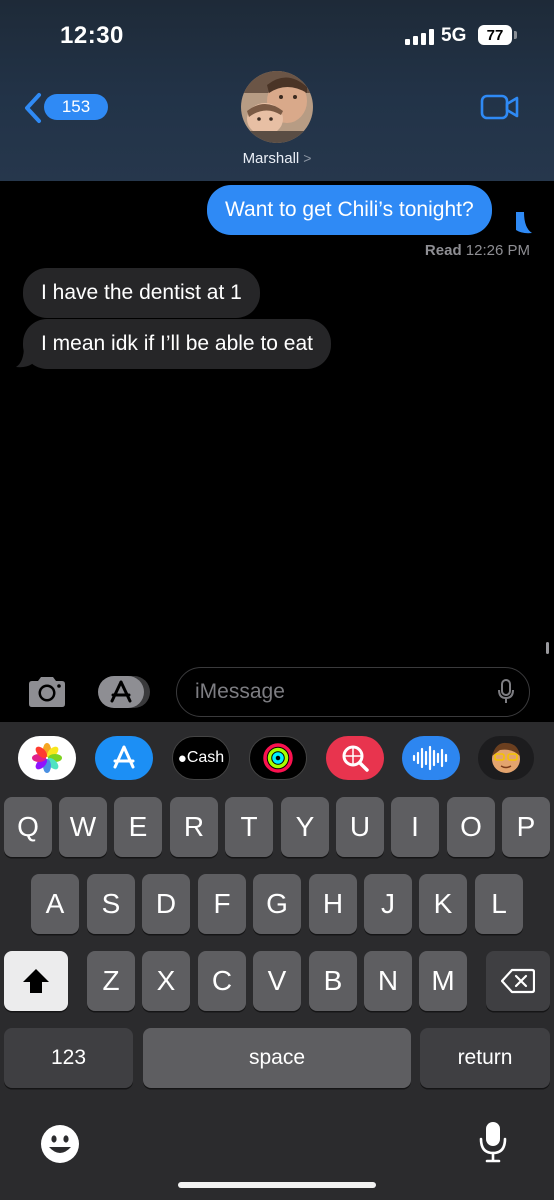 The height and width of the screenshot is (1200, 554). Describe the element at coordinates (76, 107) in the screenshot. I see `unread-count-badge: 153` at that location.